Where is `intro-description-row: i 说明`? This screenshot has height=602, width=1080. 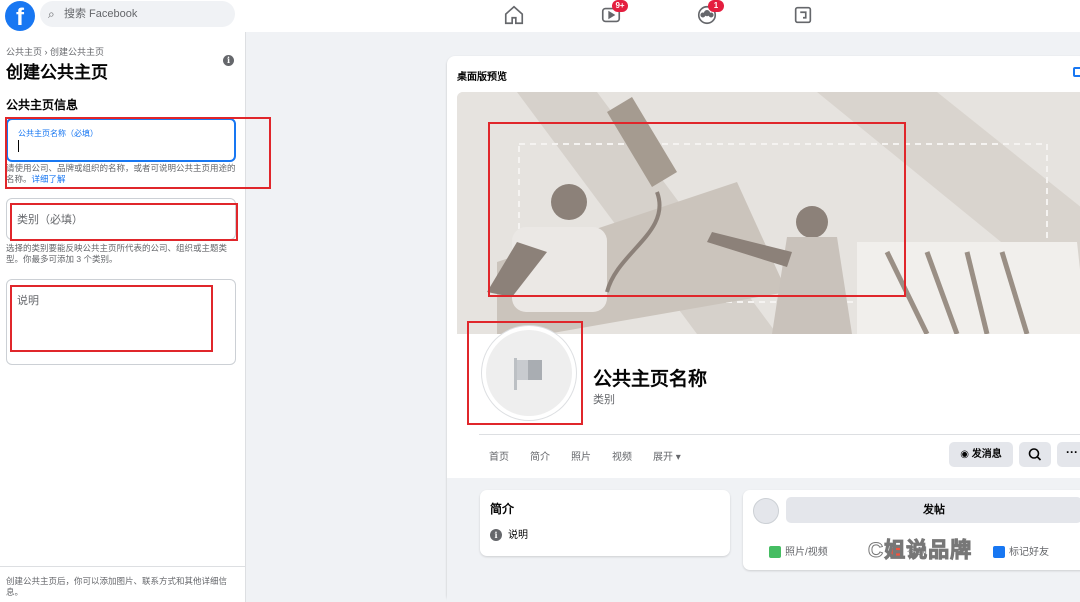 intro-description-row: i 说明 is located at coordinates (509, 534).